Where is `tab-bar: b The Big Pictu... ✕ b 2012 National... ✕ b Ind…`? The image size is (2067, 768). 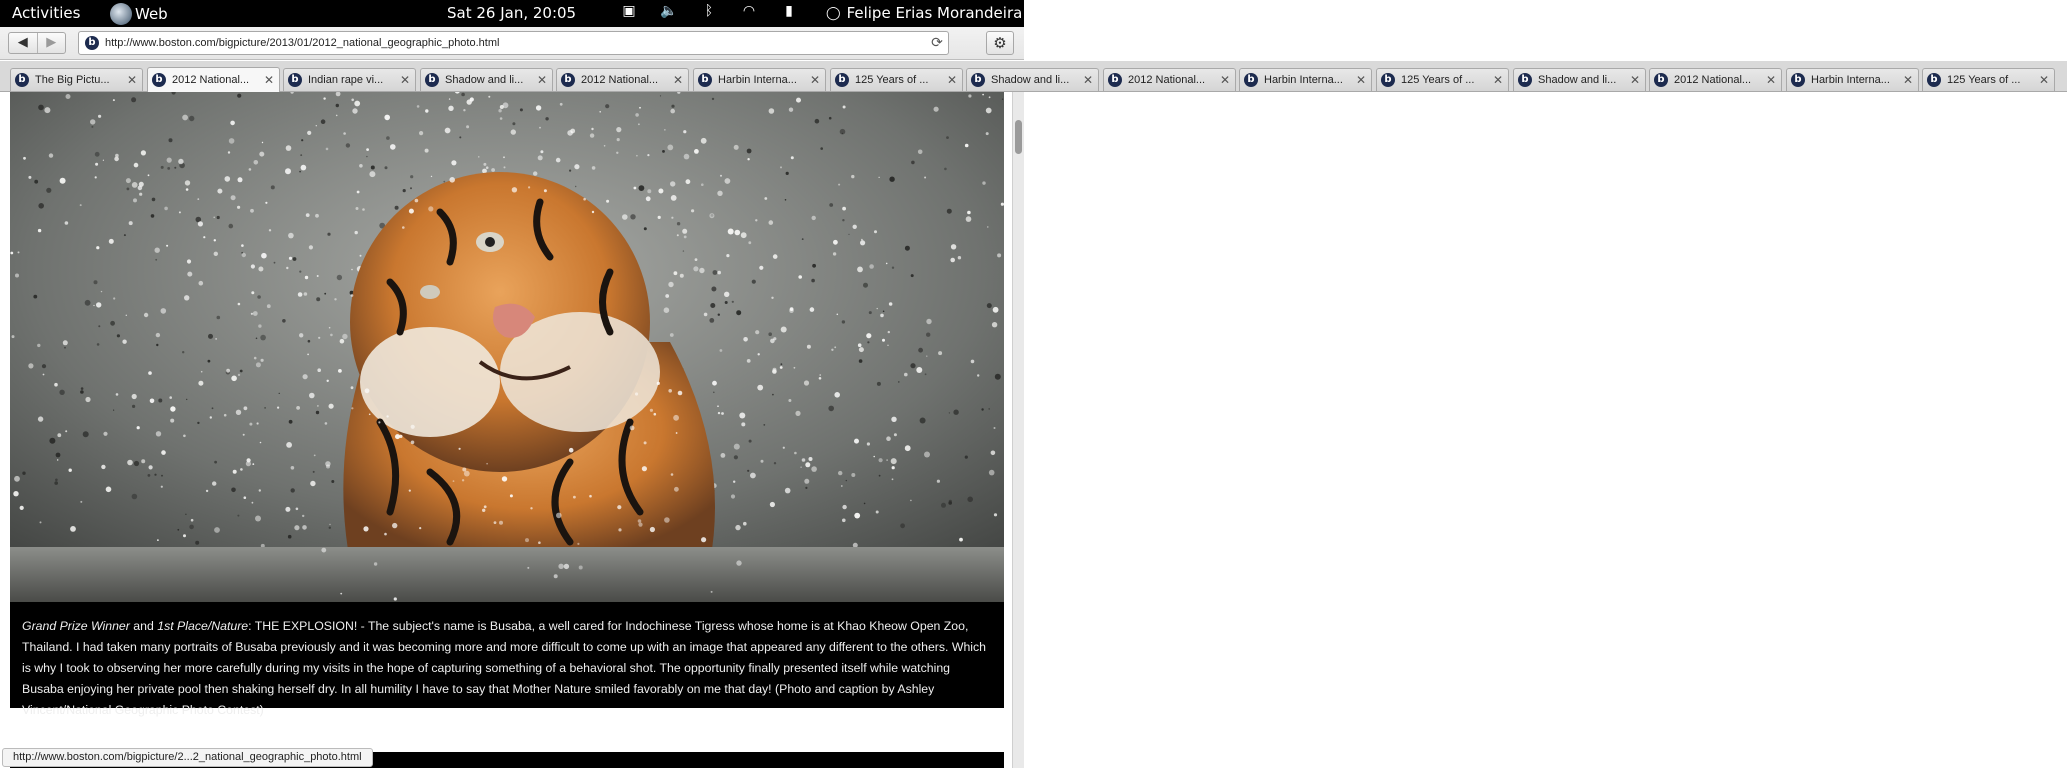 tab-bar: b The Big Pictu... ✕ b 2012 National... ✕ b Ind… is located at coordinates (1033, 76).